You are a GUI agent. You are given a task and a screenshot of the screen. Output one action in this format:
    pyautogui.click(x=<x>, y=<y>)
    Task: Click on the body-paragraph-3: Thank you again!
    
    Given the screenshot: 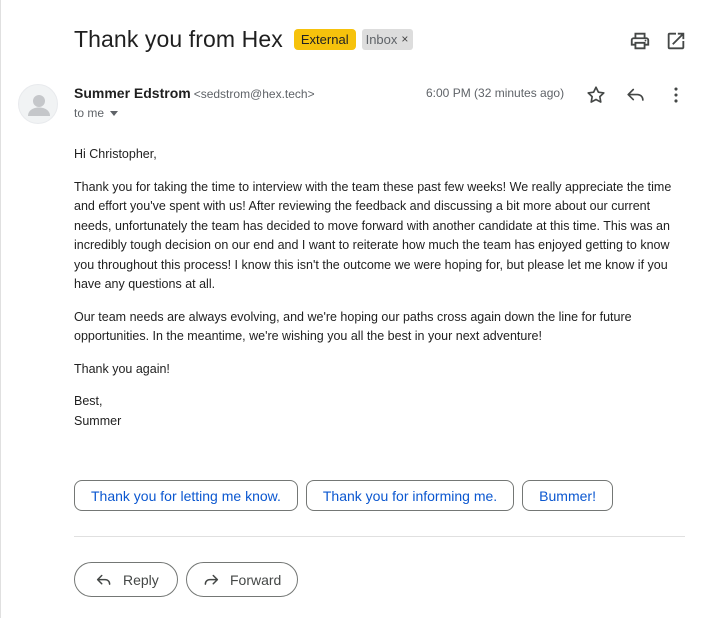 What is the action you would take?
    pyautogui.click(x=122, y=368)
    